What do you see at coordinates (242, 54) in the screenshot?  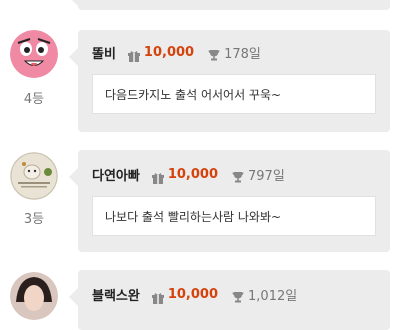 I see `days-count: 178일` at bounding box center [242, 54].